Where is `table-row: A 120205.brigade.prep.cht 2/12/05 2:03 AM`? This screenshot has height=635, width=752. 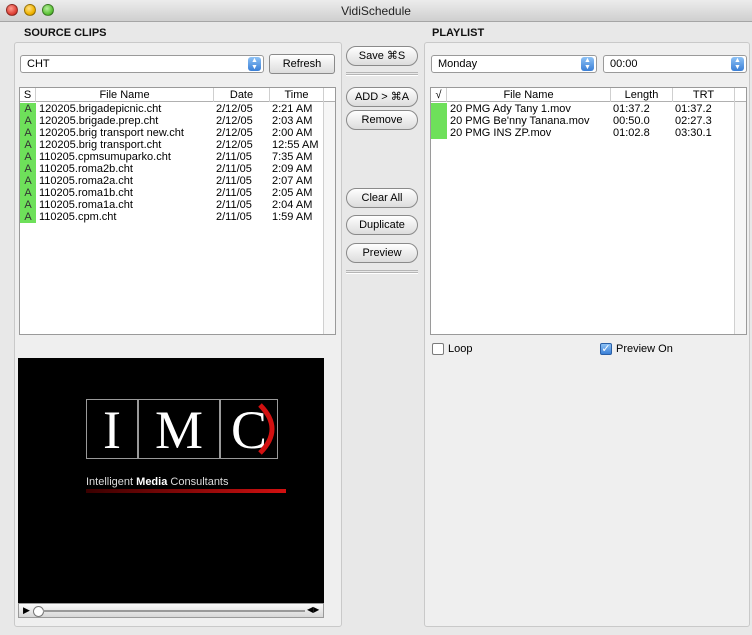 table-row: A 120205.brigade.prep.cht 2/12/05 2:03 AM is located at coordinates (177, 121).